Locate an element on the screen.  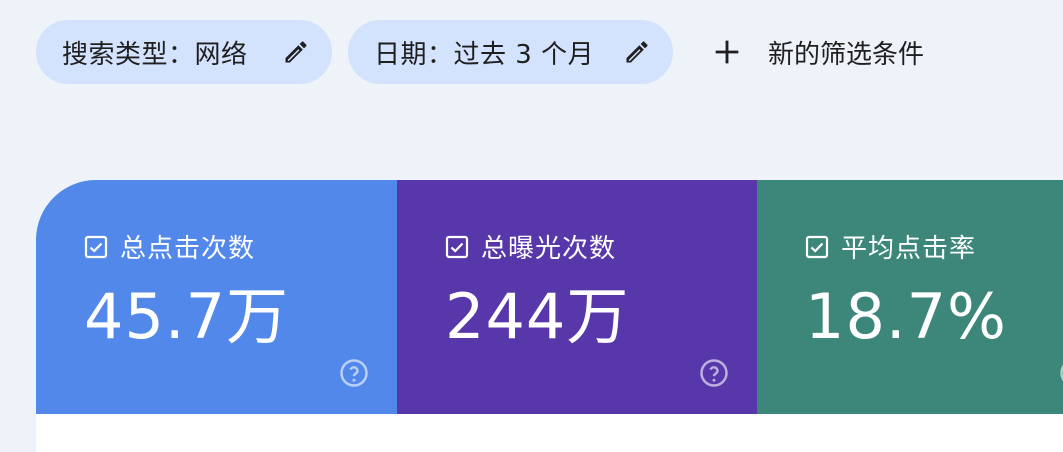
metric-value: 45.7万 is located at coordinates (187, 316).